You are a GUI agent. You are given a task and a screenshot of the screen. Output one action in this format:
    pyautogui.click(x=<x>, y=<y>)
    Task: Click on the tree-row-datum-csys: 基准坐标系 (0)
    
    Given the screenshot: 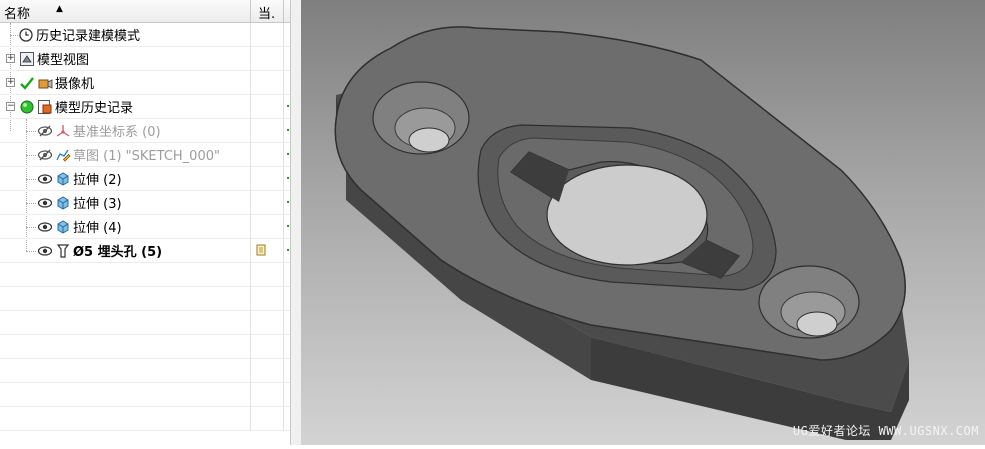 What is the action you would take?
    pyautogui.click(x=145, y=131)
    